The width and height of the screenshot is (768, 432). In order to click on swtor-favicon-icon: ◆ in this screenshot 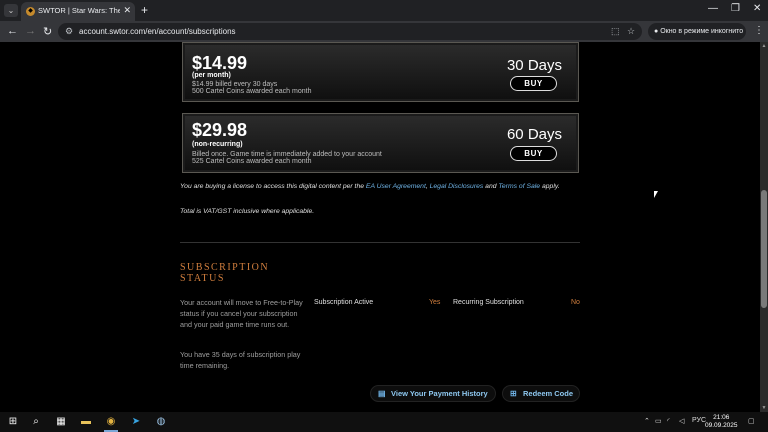, I will do `click(30, 11)`.